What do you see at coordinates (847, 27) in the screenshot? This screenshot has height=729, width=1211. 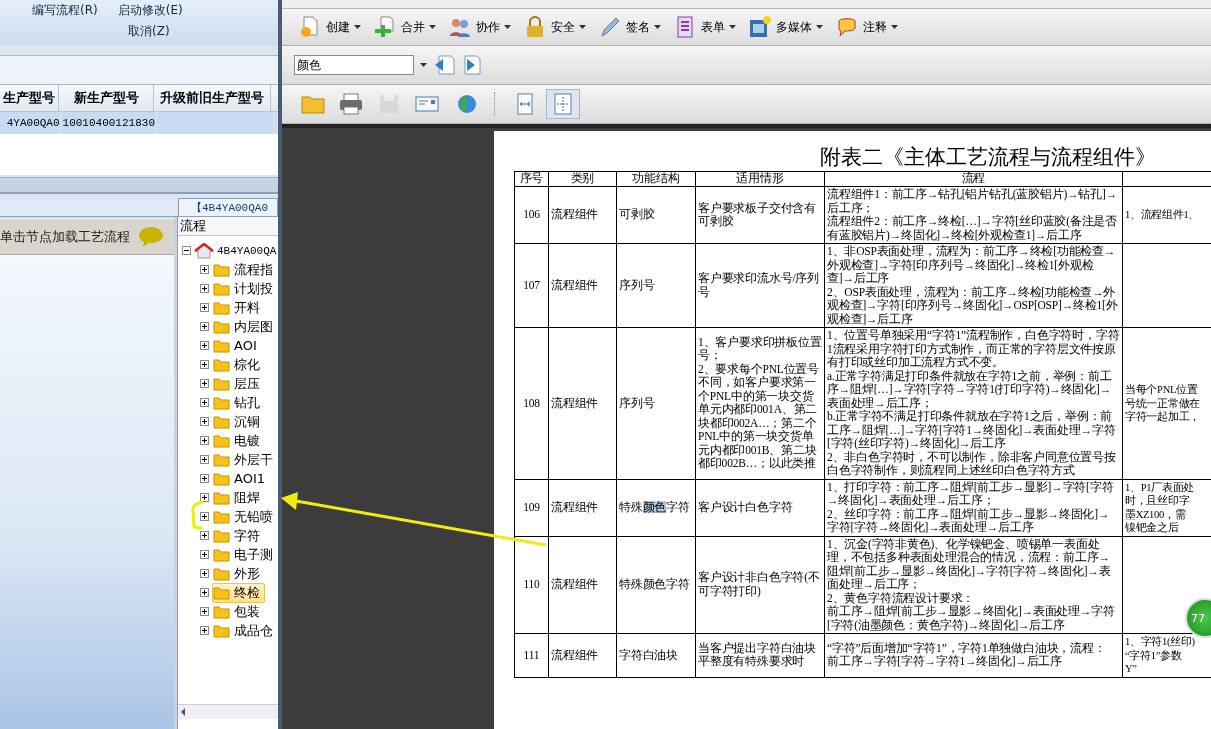 I see `speech-bubble-icon` at bounding box center [847, 27].